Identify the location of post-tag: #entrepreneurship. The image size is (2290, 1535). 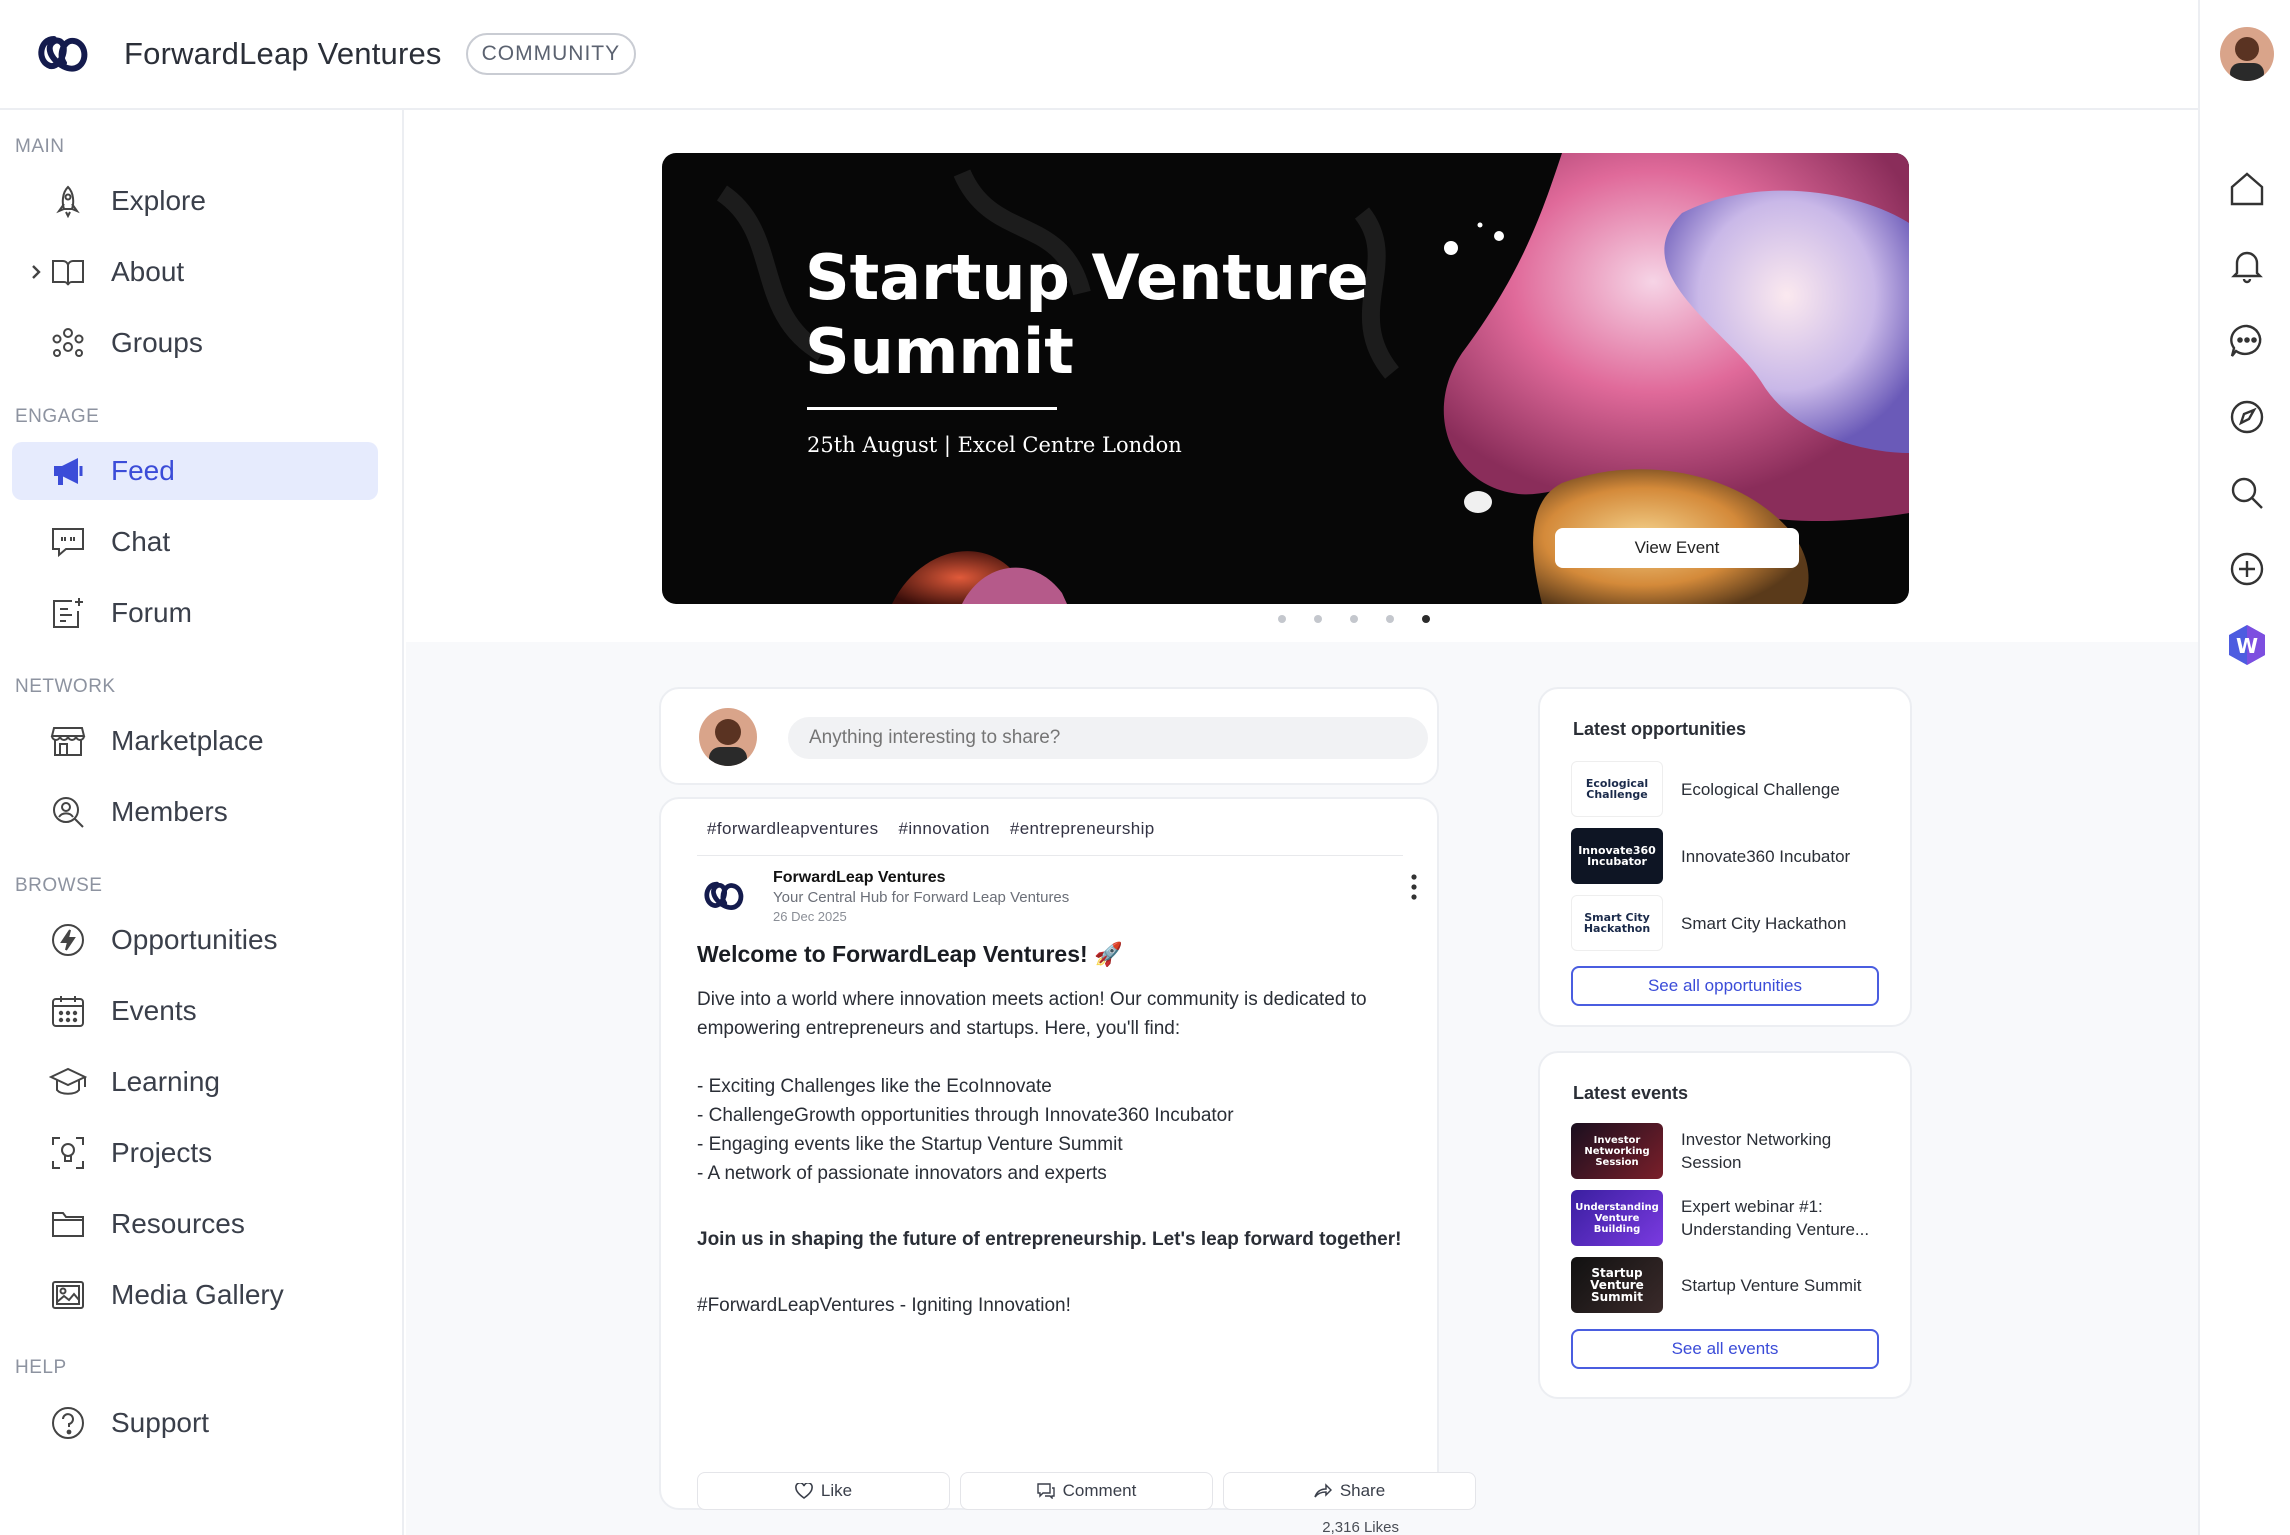
(1082, 829).